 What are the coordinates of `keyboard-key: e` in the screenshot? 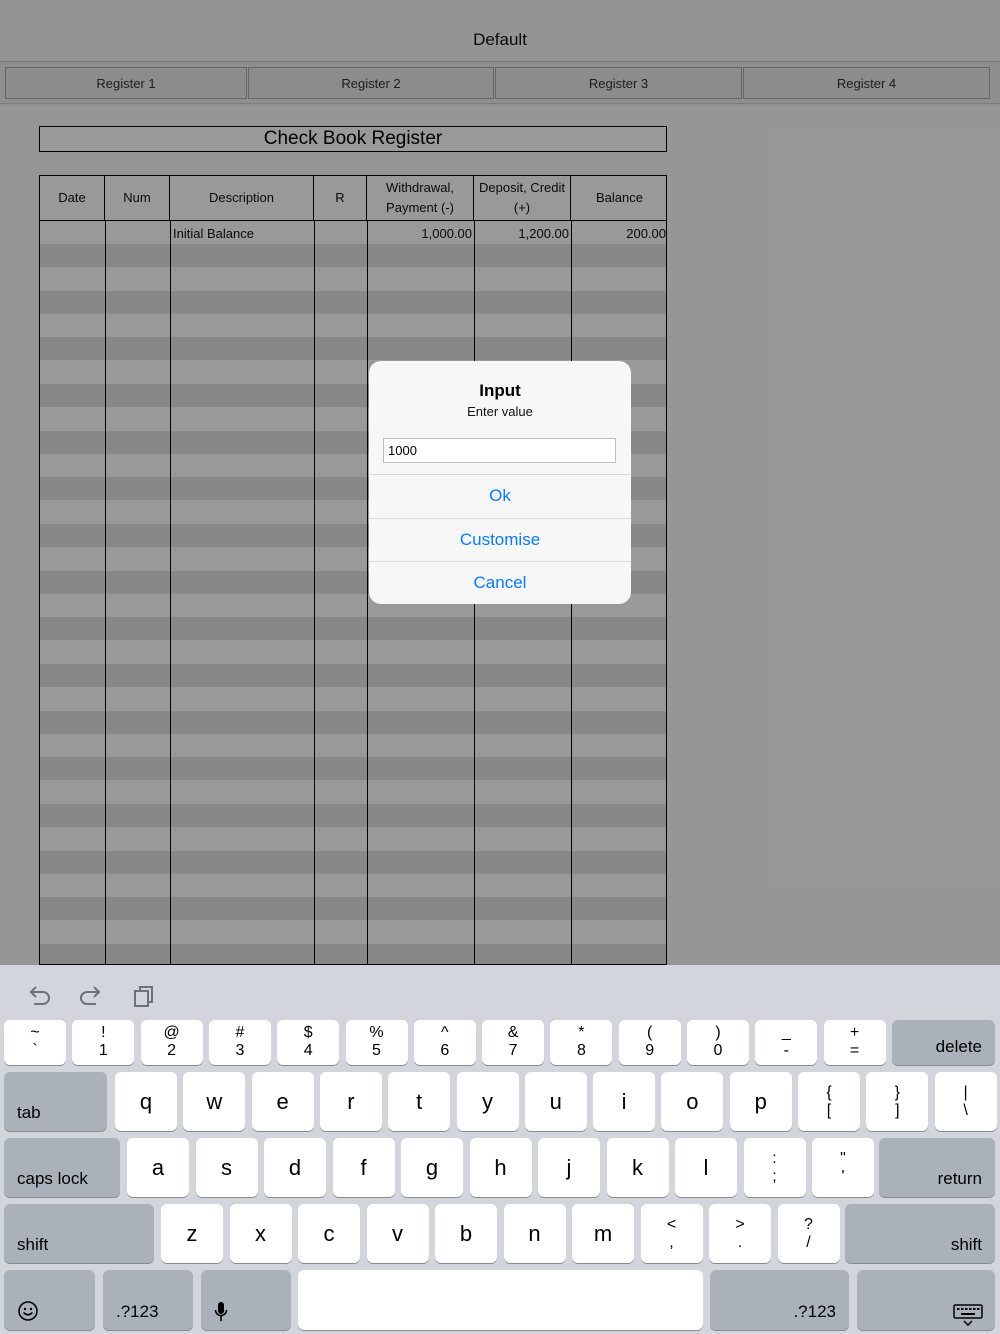 It's located at (282, 1101).